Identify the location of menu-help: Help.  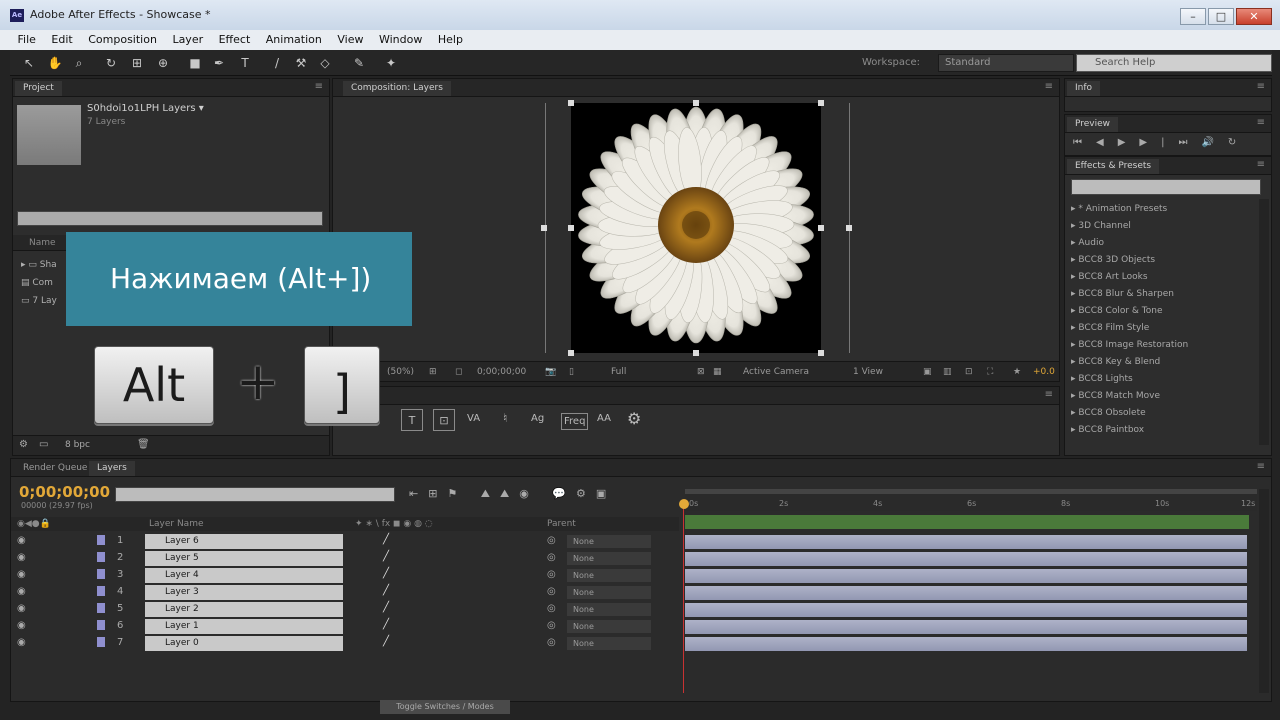
(450, 40).